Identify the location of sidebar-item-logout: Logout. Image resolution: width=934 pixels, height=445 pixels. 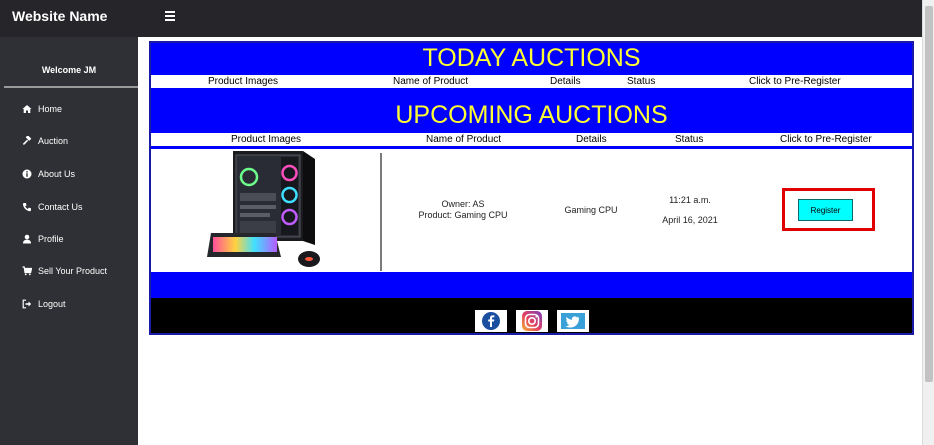
(44, 304).